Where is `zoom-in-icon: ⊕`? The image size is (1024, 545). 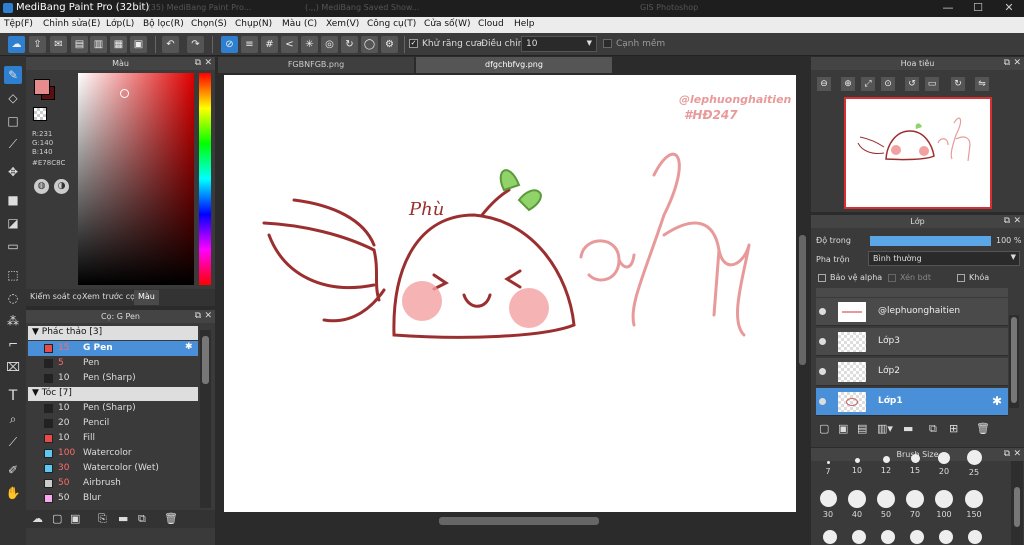 zoom-in-icon: ⊕ is located at coordinates (848, 84).